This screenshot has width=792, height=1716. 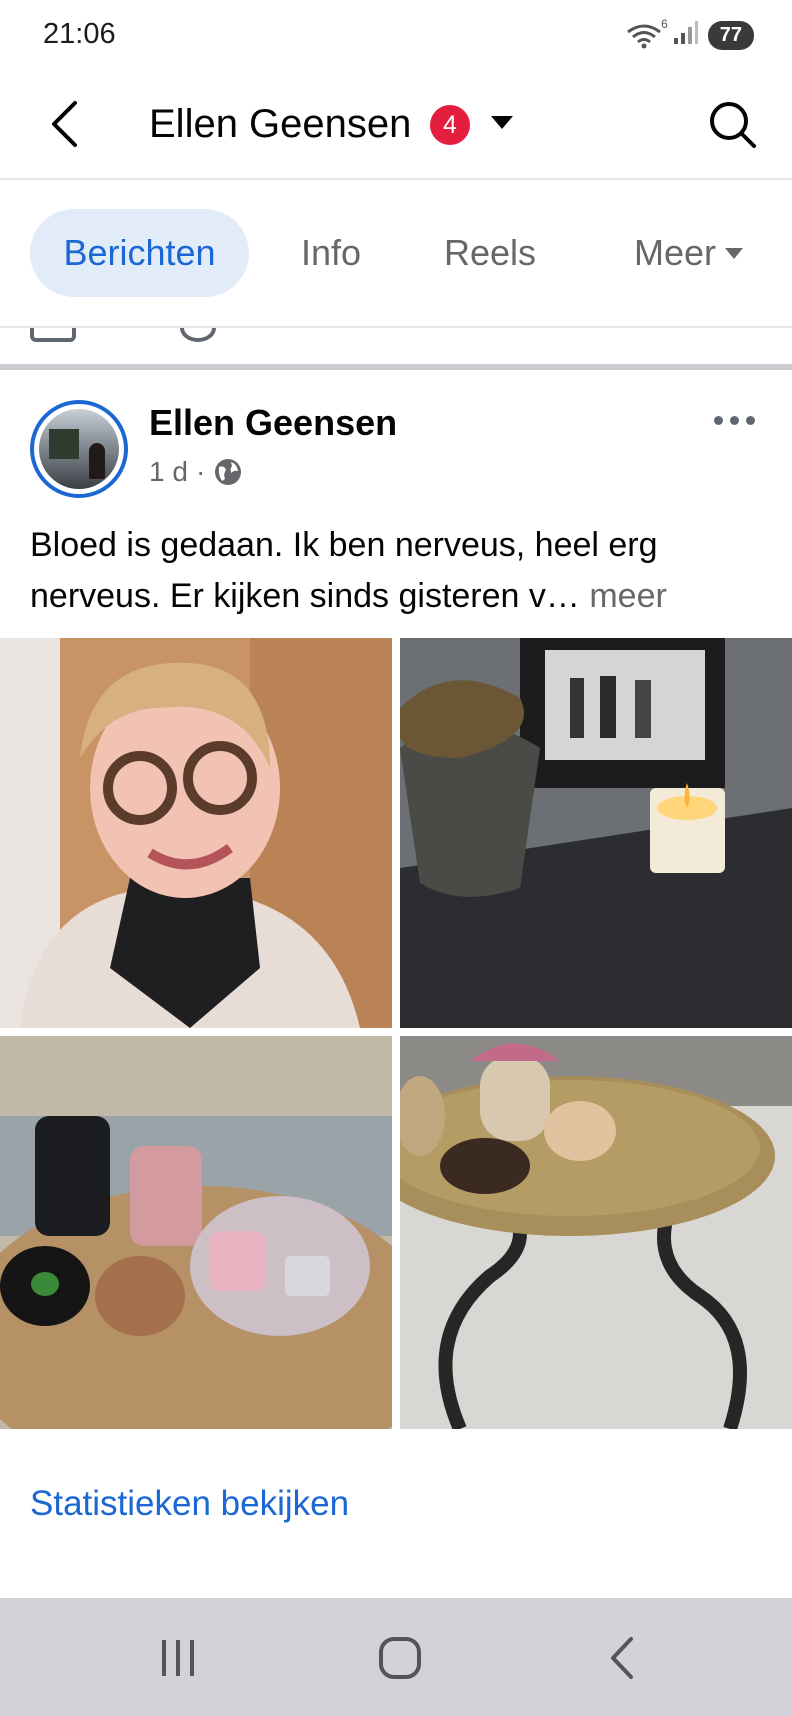 I want to click on recent-apps-button, so click(x=178, y=1658).